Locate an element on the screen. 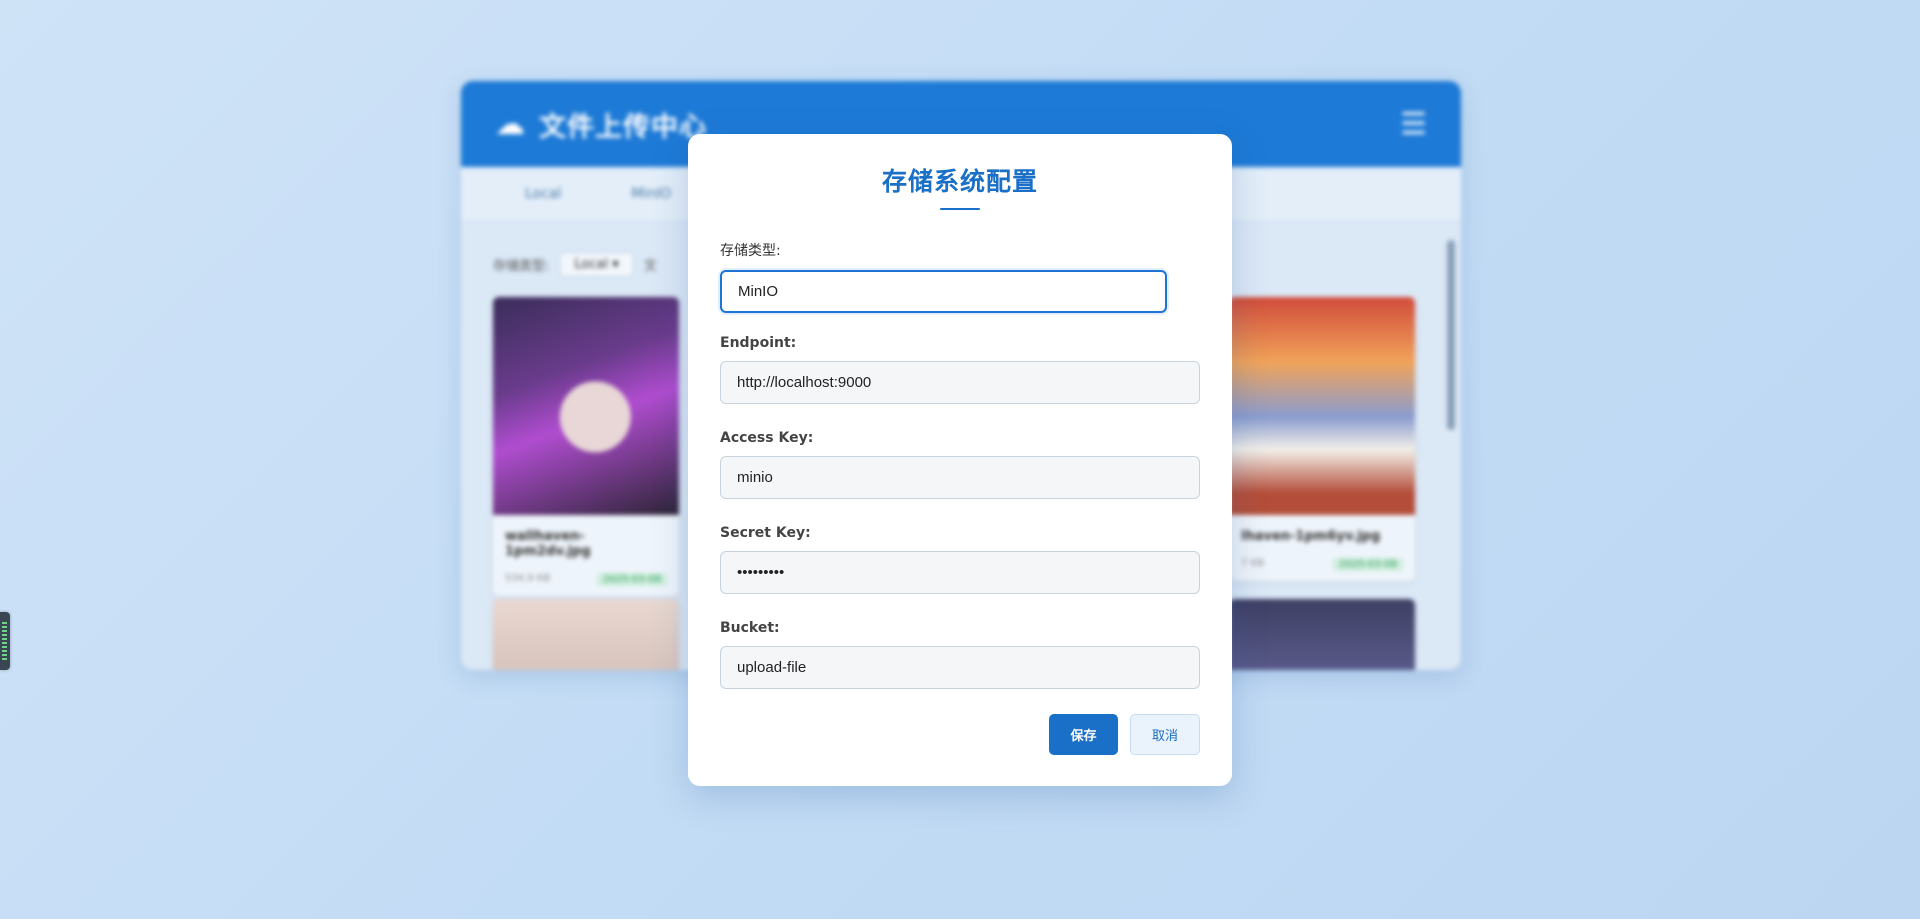  bucket-field: Bucket: is located at coordinates (960, 654).